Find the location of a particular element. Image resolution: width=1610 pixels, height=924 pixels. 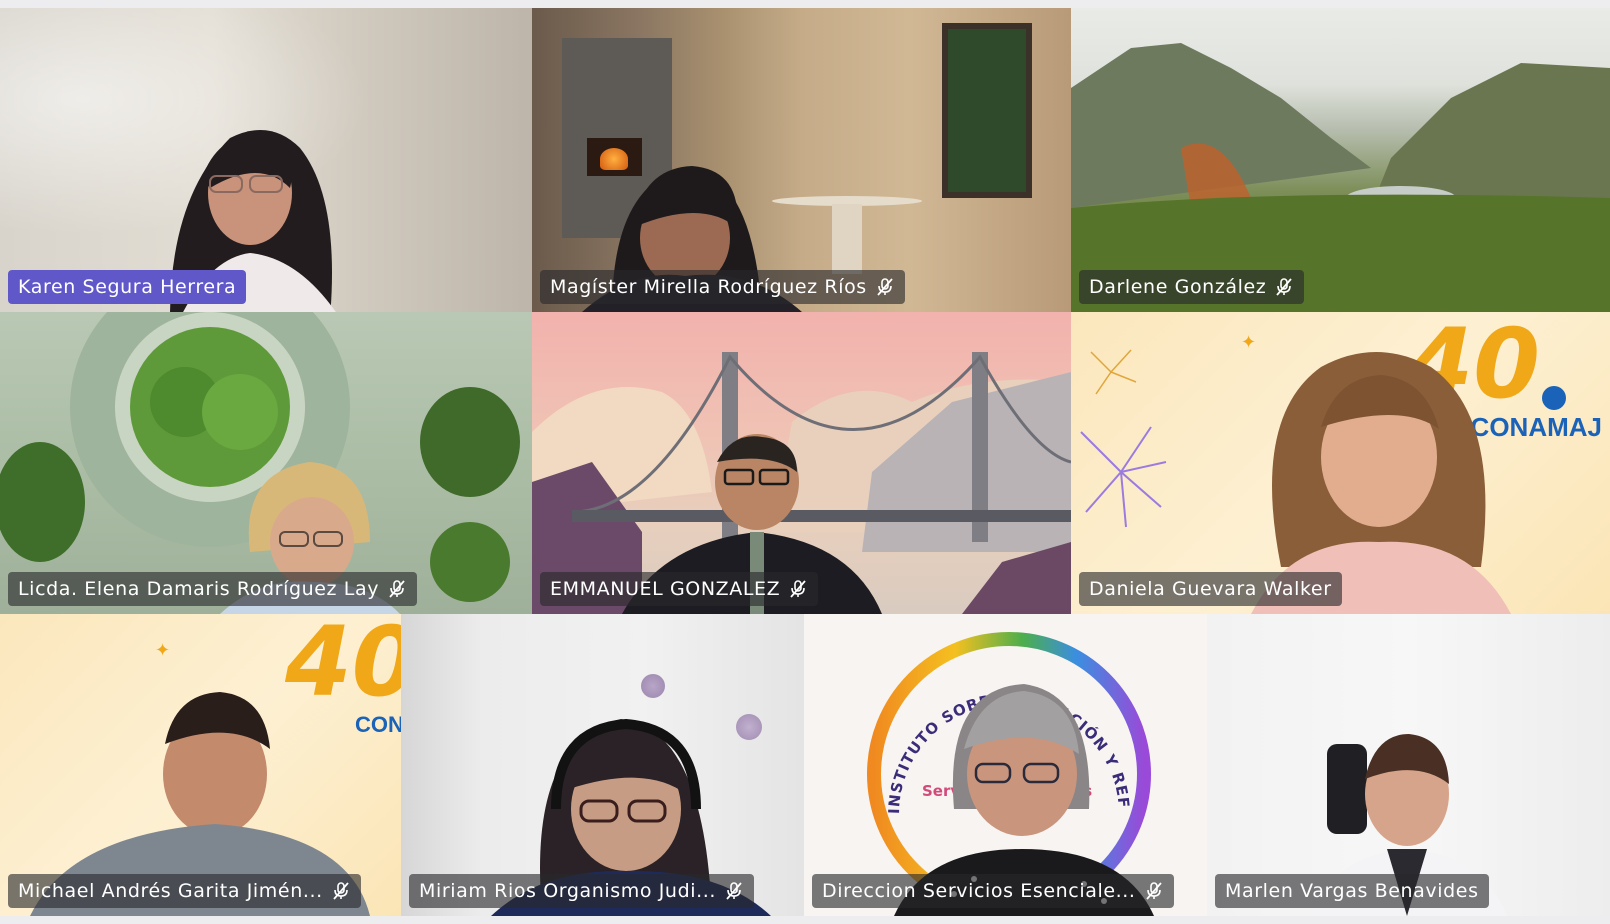

wall-decoration is located at coordinates (653, 686).